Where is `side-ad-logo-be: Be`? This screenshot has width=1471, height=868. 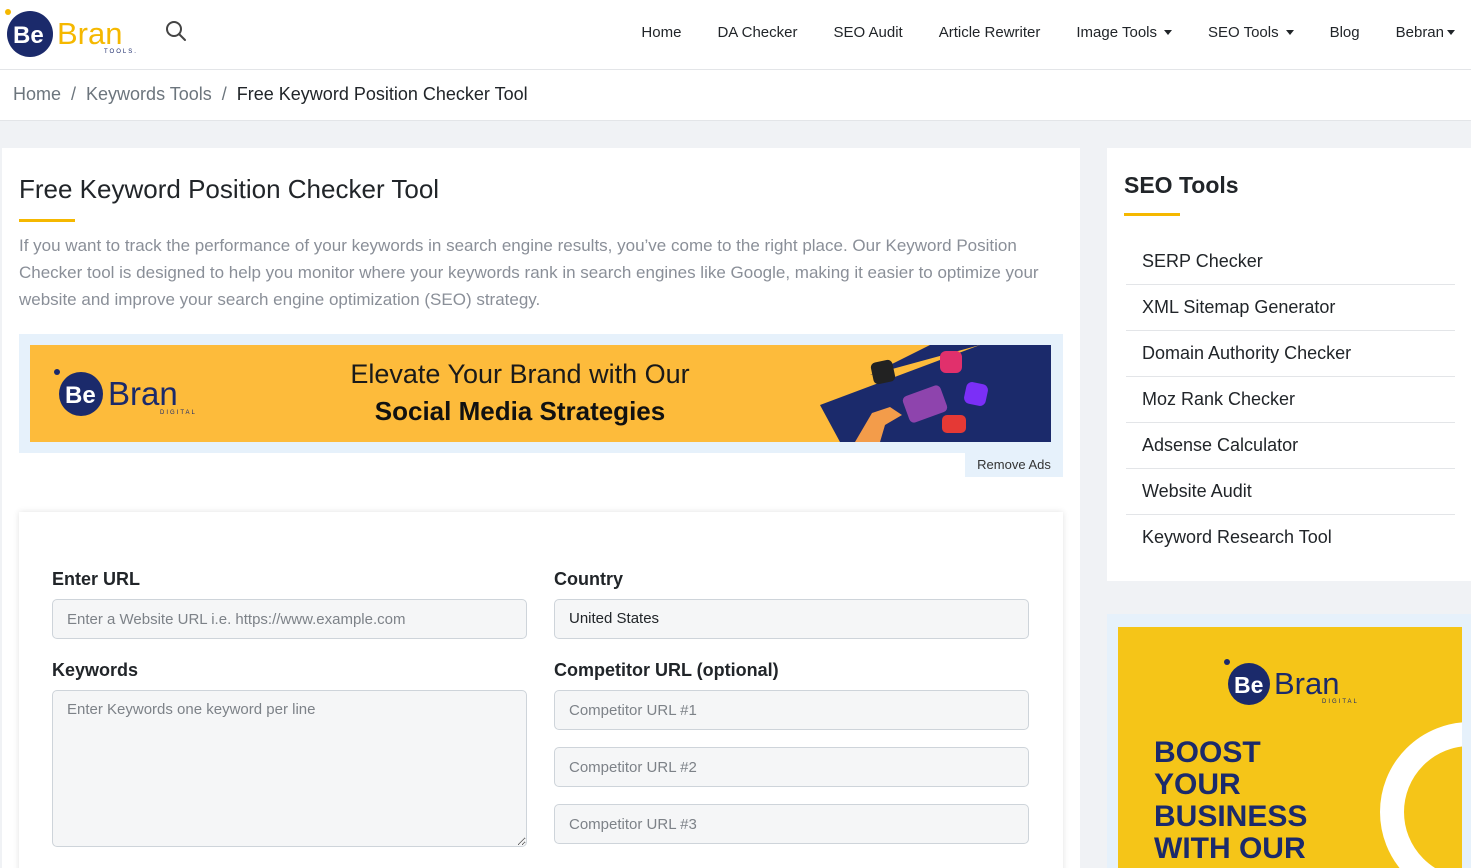
side-ad-logo-be: Be is located at coordinates (1248, 685).